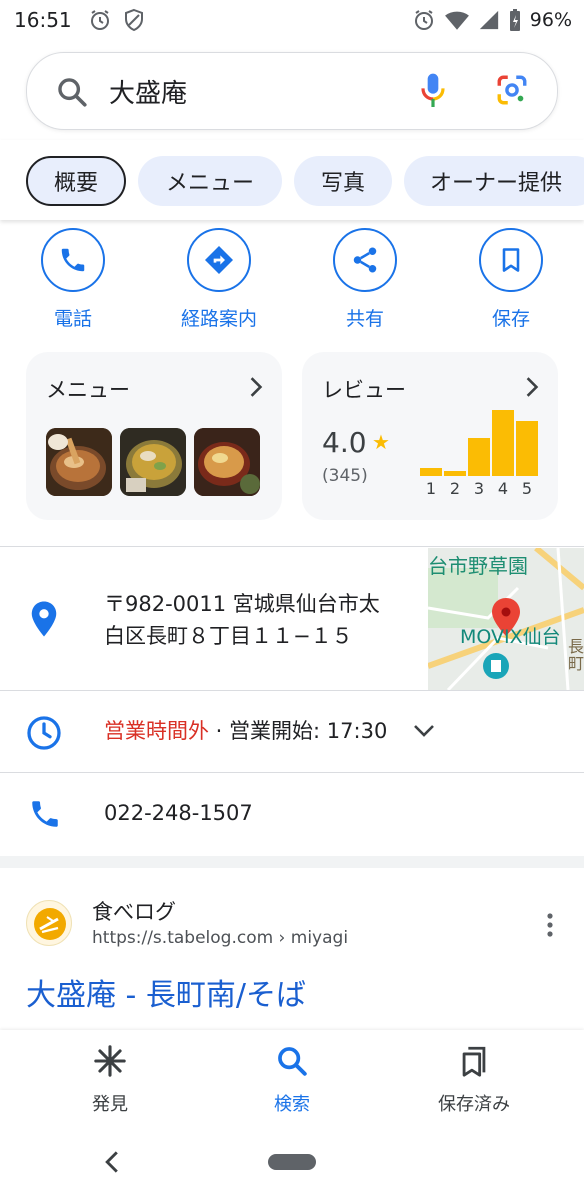 This screenshot has width=584, height=1200. What do you see at coordinates (178, 813) in the screenshot?
I see `phone-number: 022-248-1507` at bounding box center [178, 813].